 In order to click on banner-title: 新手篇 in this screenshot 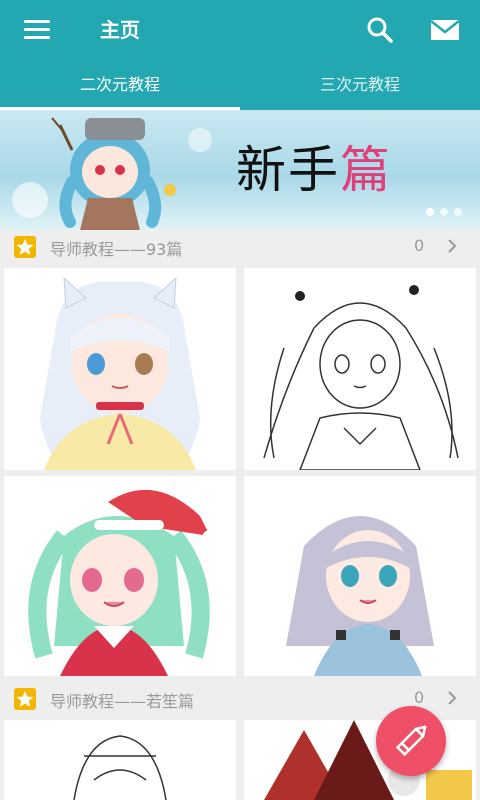, I will do `click(314, 170)`.